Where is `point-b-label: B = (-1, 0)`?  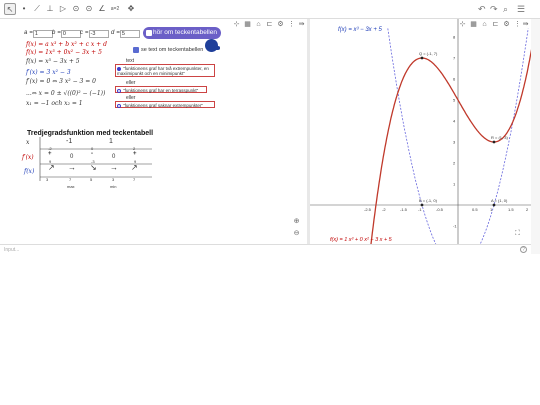
point-b-label: B = (-1, 0) is located at coordinates (428, 200).